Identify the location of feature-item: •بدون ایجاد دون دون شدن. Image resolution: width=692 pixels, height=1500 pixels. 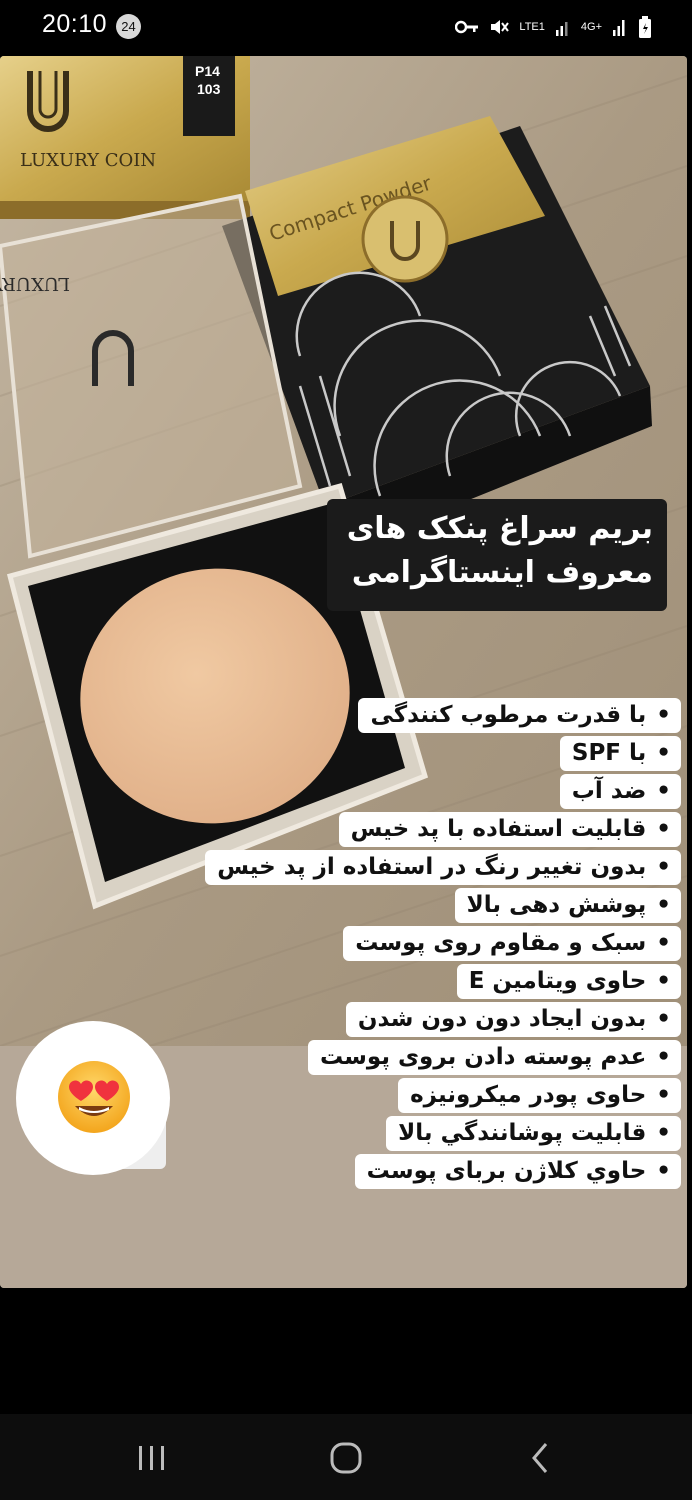
(513, 1019).